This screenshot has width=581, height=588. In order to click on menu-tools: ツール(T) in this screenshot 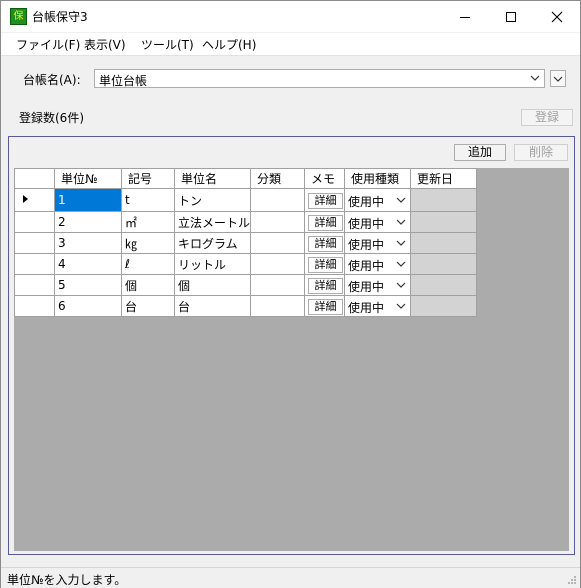, I will do `click(167, 44)`.